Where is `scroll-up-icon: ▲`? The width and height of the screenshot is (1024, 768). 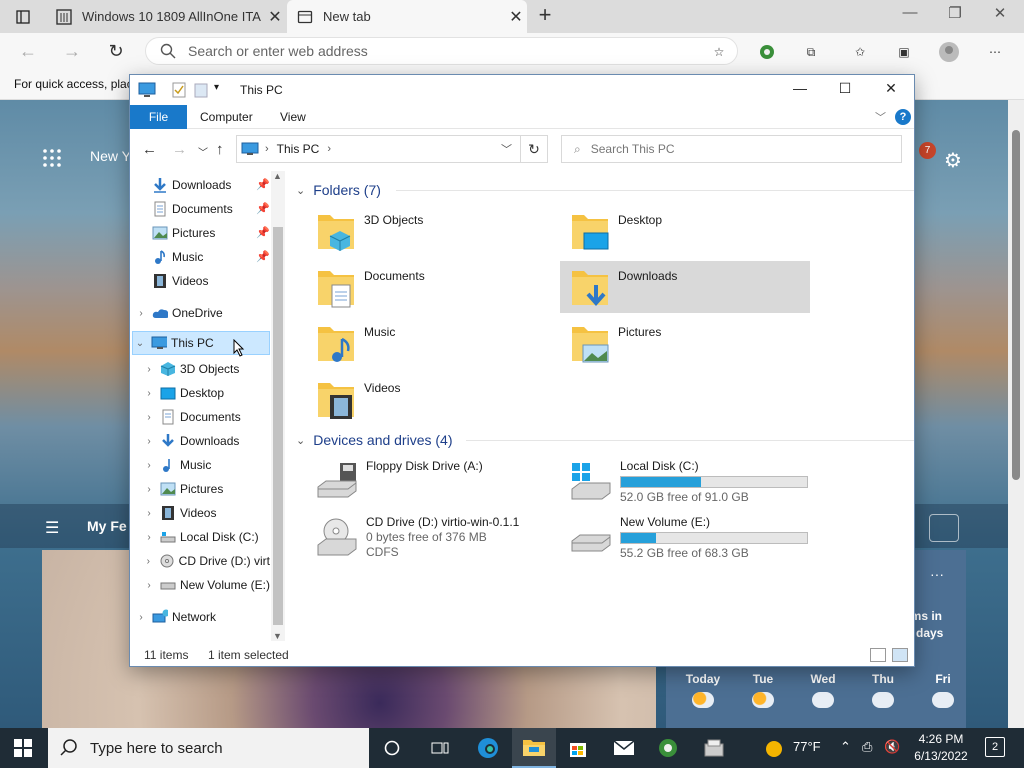 scroll-up-icon: ▲ is located at coordinates (277, 176).